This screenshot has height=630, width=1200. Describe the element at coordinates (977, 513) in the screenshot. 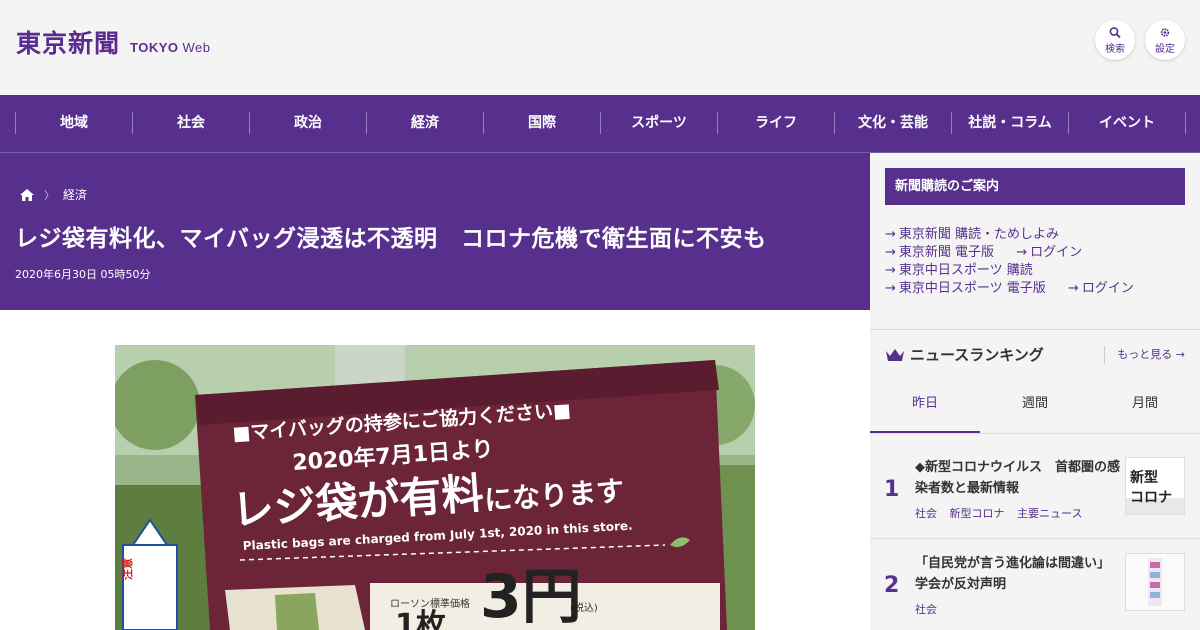

I see `tag: 新型コロナ` at that location.